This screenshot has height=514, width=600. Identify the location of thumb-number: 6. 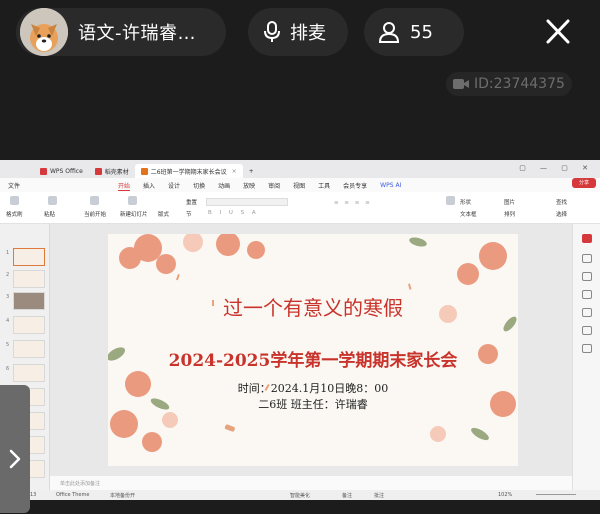
(8, 369).